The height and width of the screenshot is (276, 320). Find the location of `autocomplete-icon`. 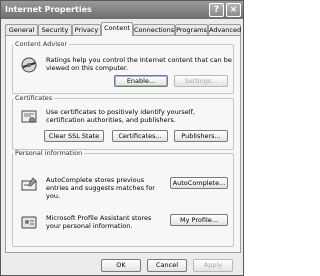

autocomplete-icon is located at coordinates (29, 185).